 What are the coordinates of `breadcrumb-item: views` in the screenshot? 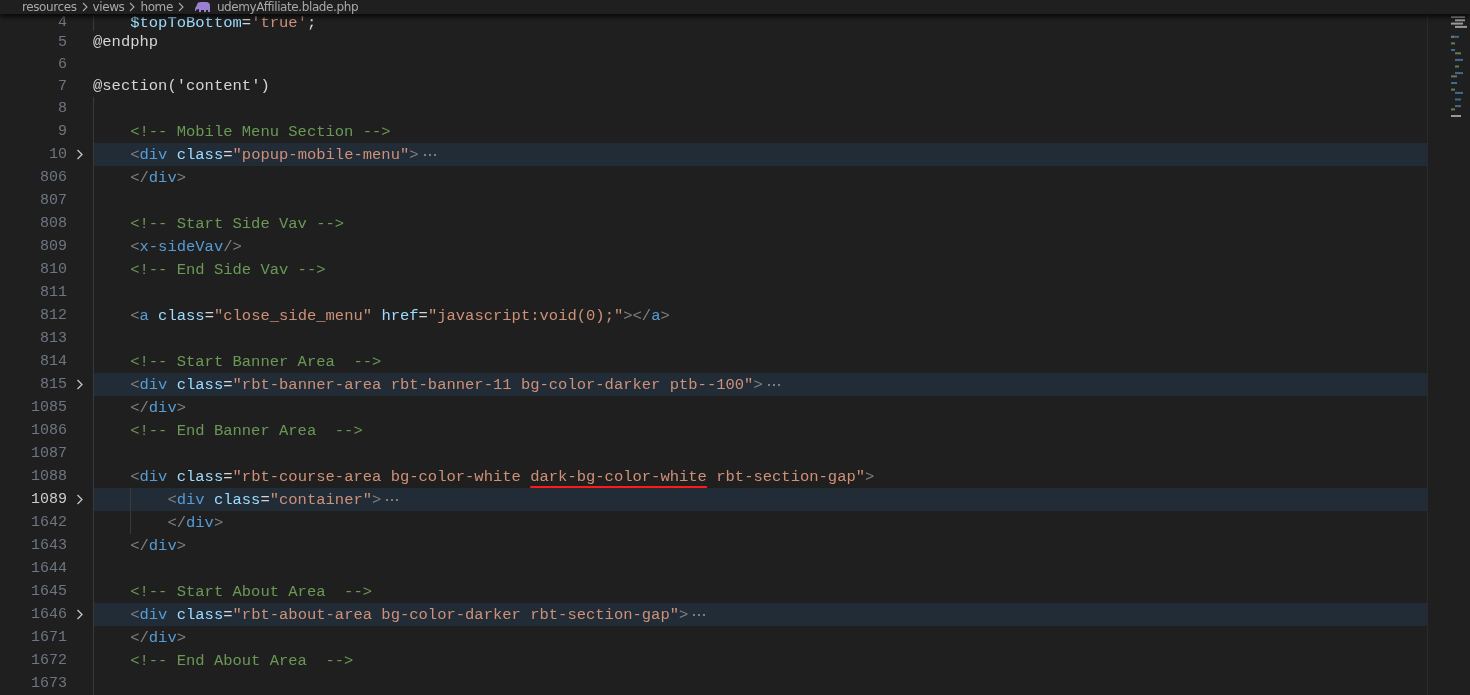 It's located at (108, 7).